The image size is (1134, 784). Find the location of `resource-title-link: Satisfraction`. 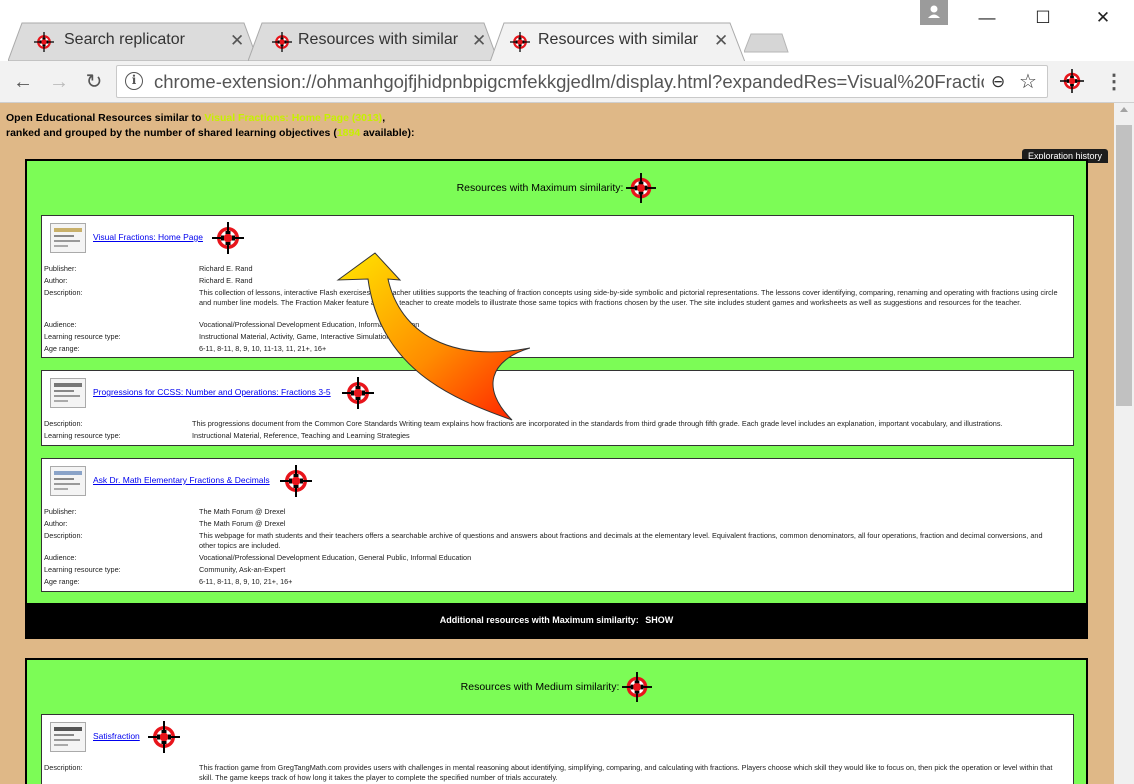

resource-title-link: Satisfraction is located at coordinates (116, 736).